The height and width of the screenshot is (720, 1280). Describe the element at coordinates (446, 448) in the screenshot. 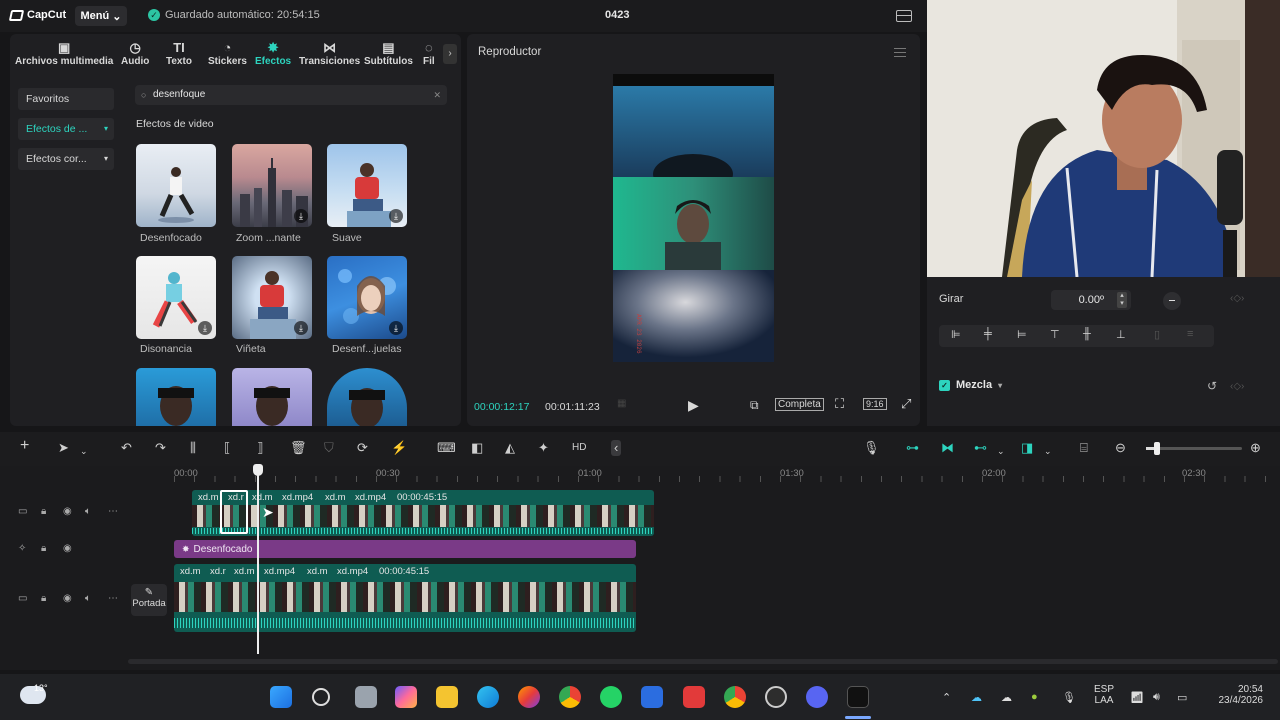

I see `subtitle-icon: ⌨` at that location.